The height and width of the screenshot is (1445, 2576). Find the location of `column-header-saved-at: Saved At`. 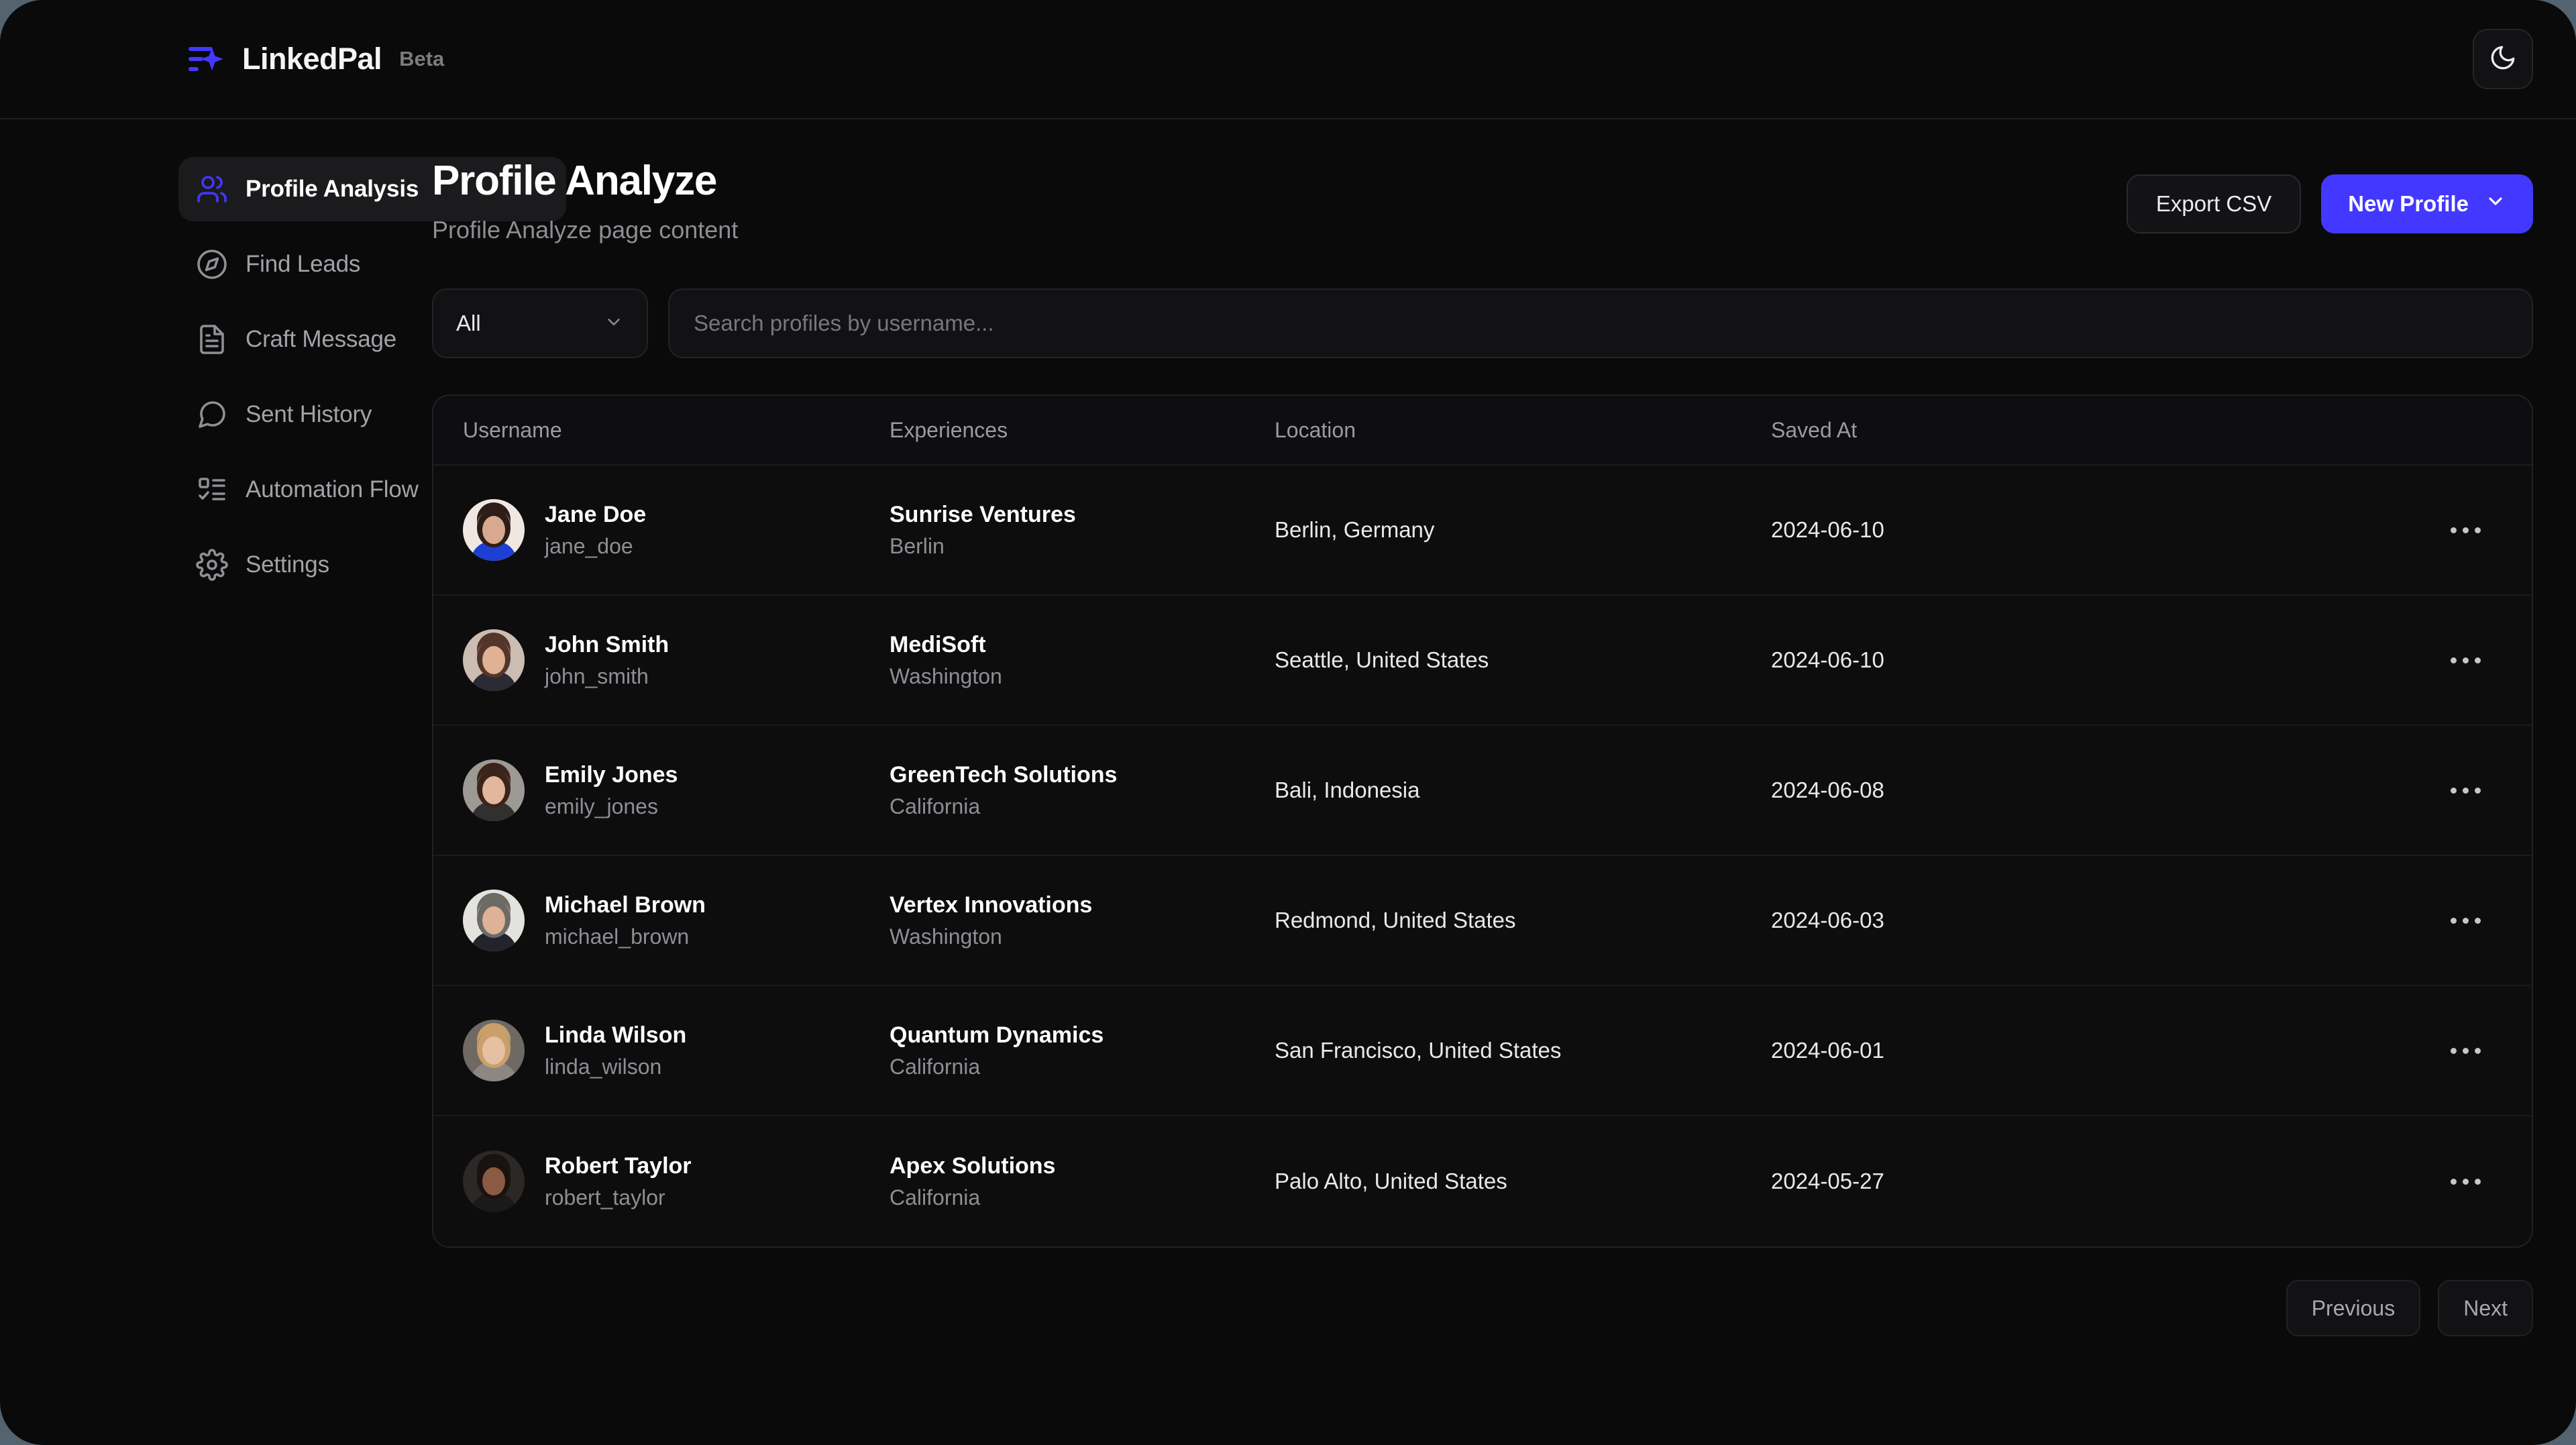

column-header-saved-at: Saved At is located at coordinates (1814, 429).